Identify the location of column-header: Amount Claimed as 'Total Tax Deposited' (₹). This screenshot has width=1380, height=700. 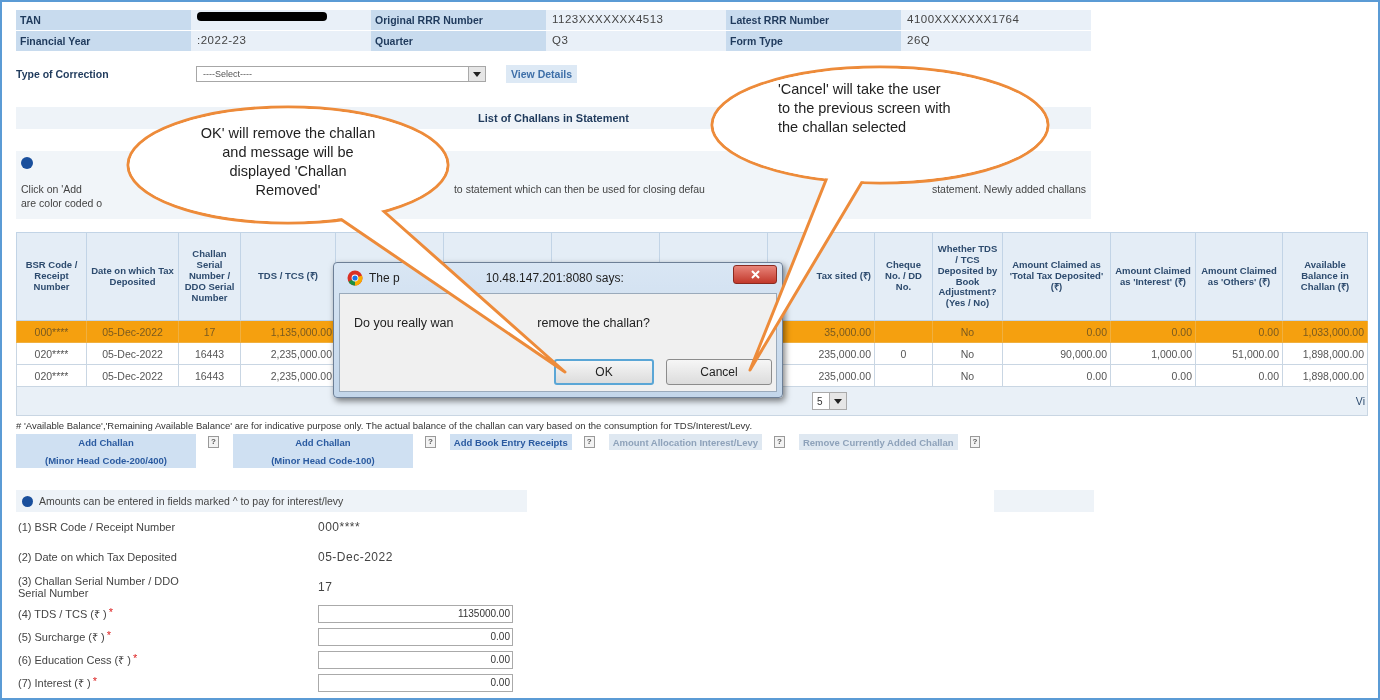
(1056, 276).